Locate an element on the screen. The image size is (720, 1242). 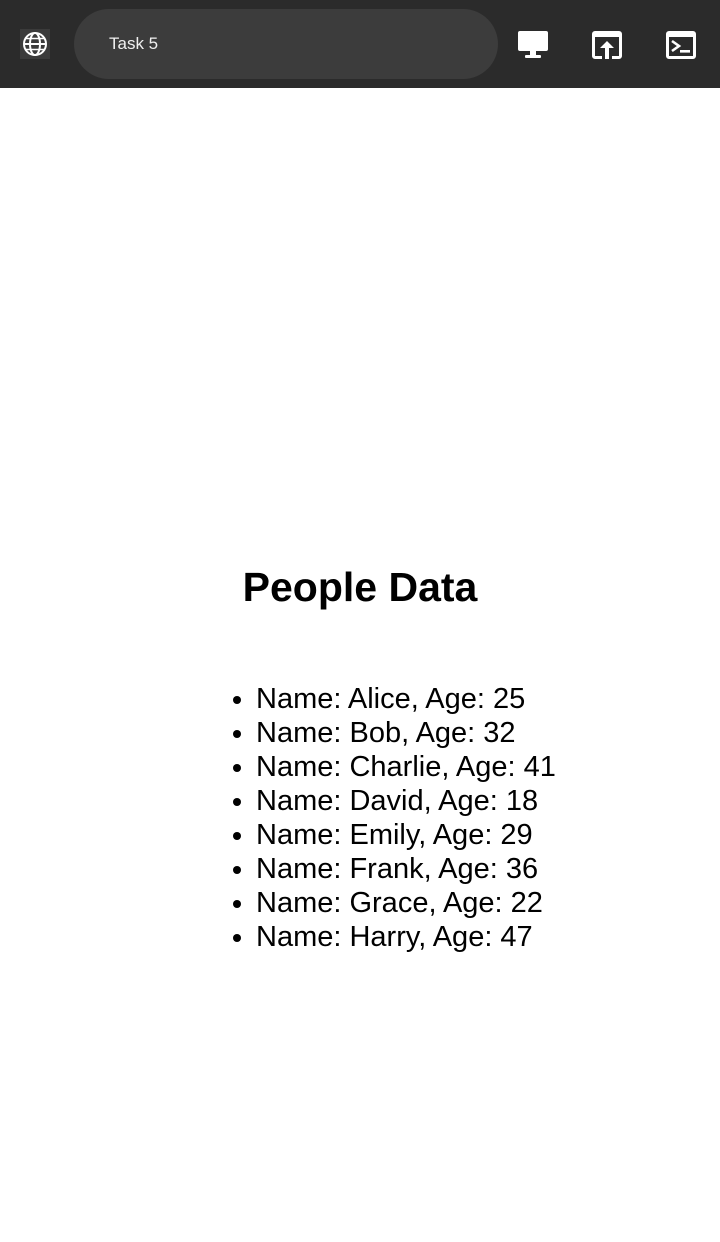
list-item: Name: David, Age: 18 is located at coordinates (406, 801).